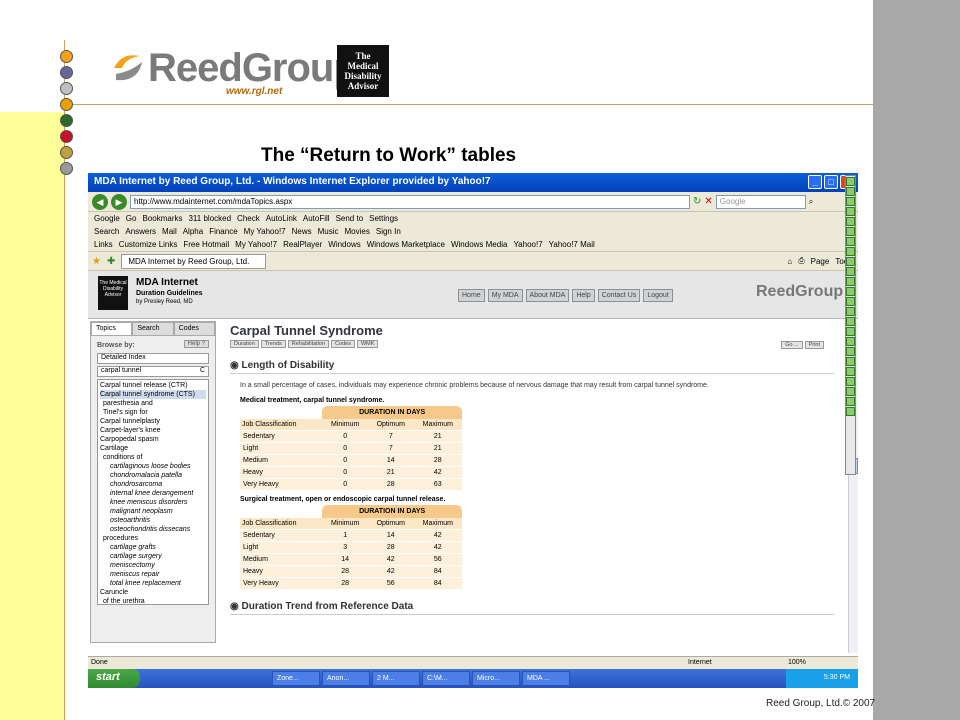 The height and width of the screenshot is (720, 960). I want to click on list-item: total knee replacement, so click(153, 583).